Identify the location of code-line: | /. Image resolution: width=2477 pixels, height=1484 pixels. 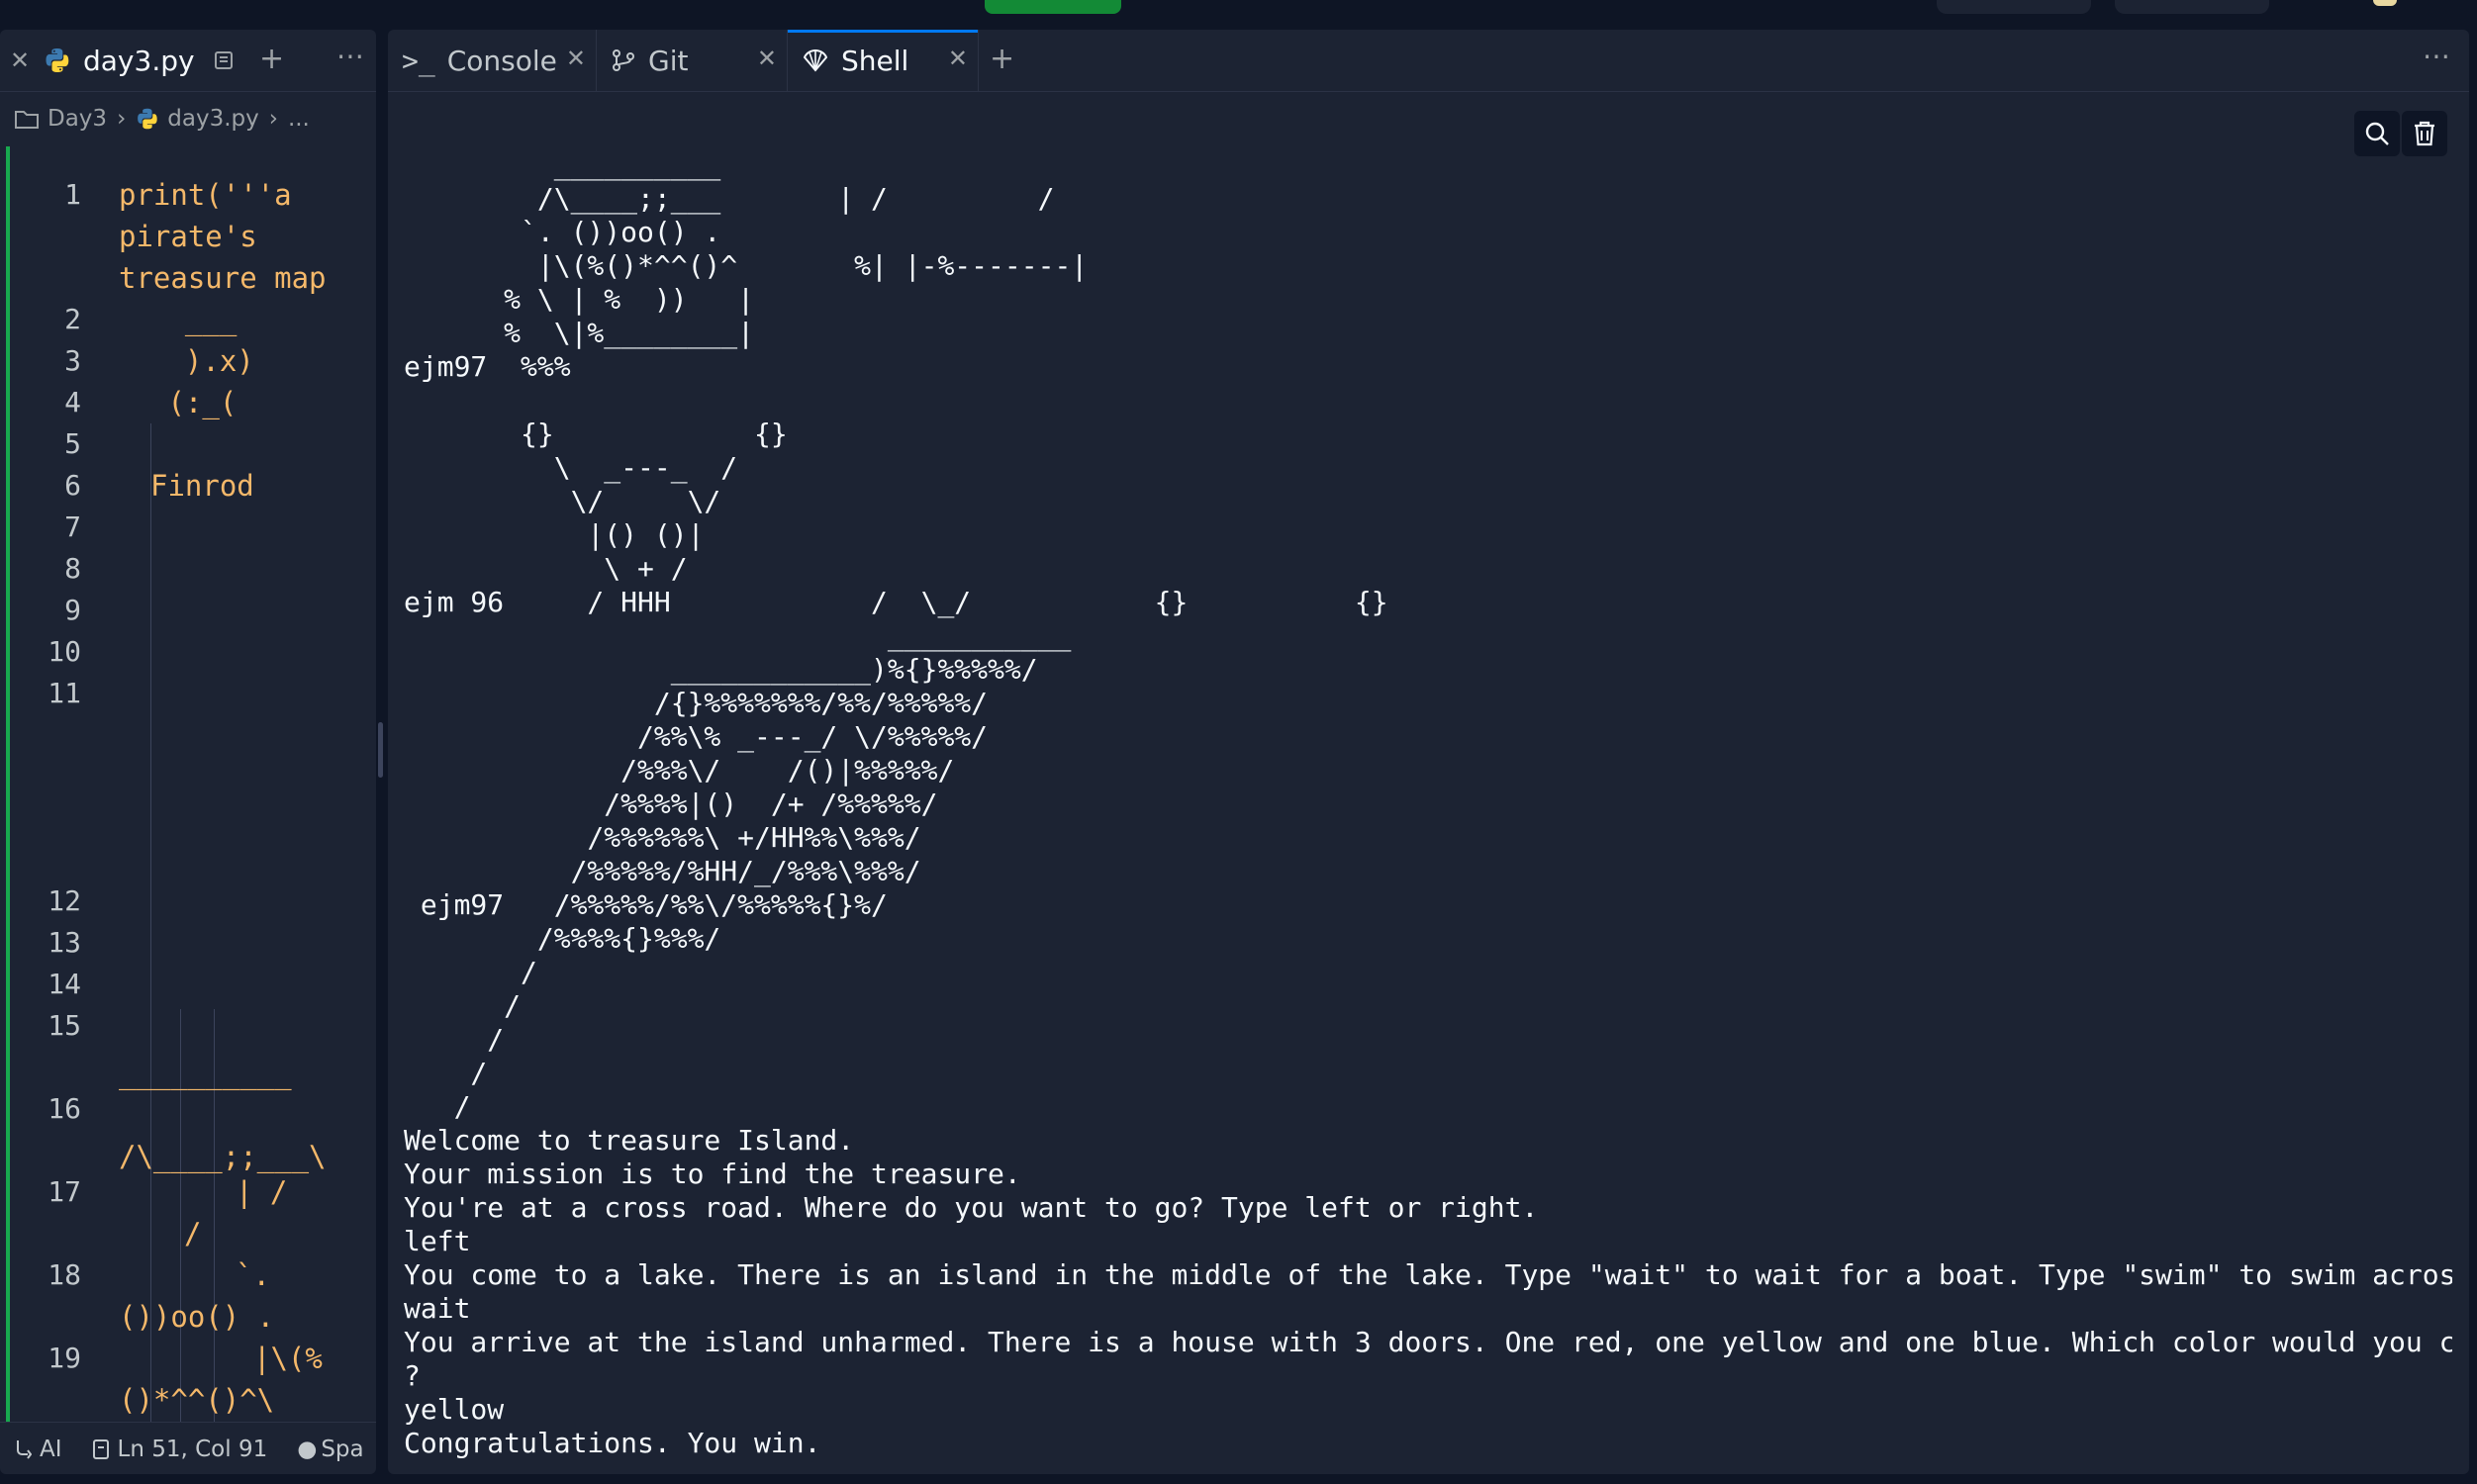
(262, 1192).